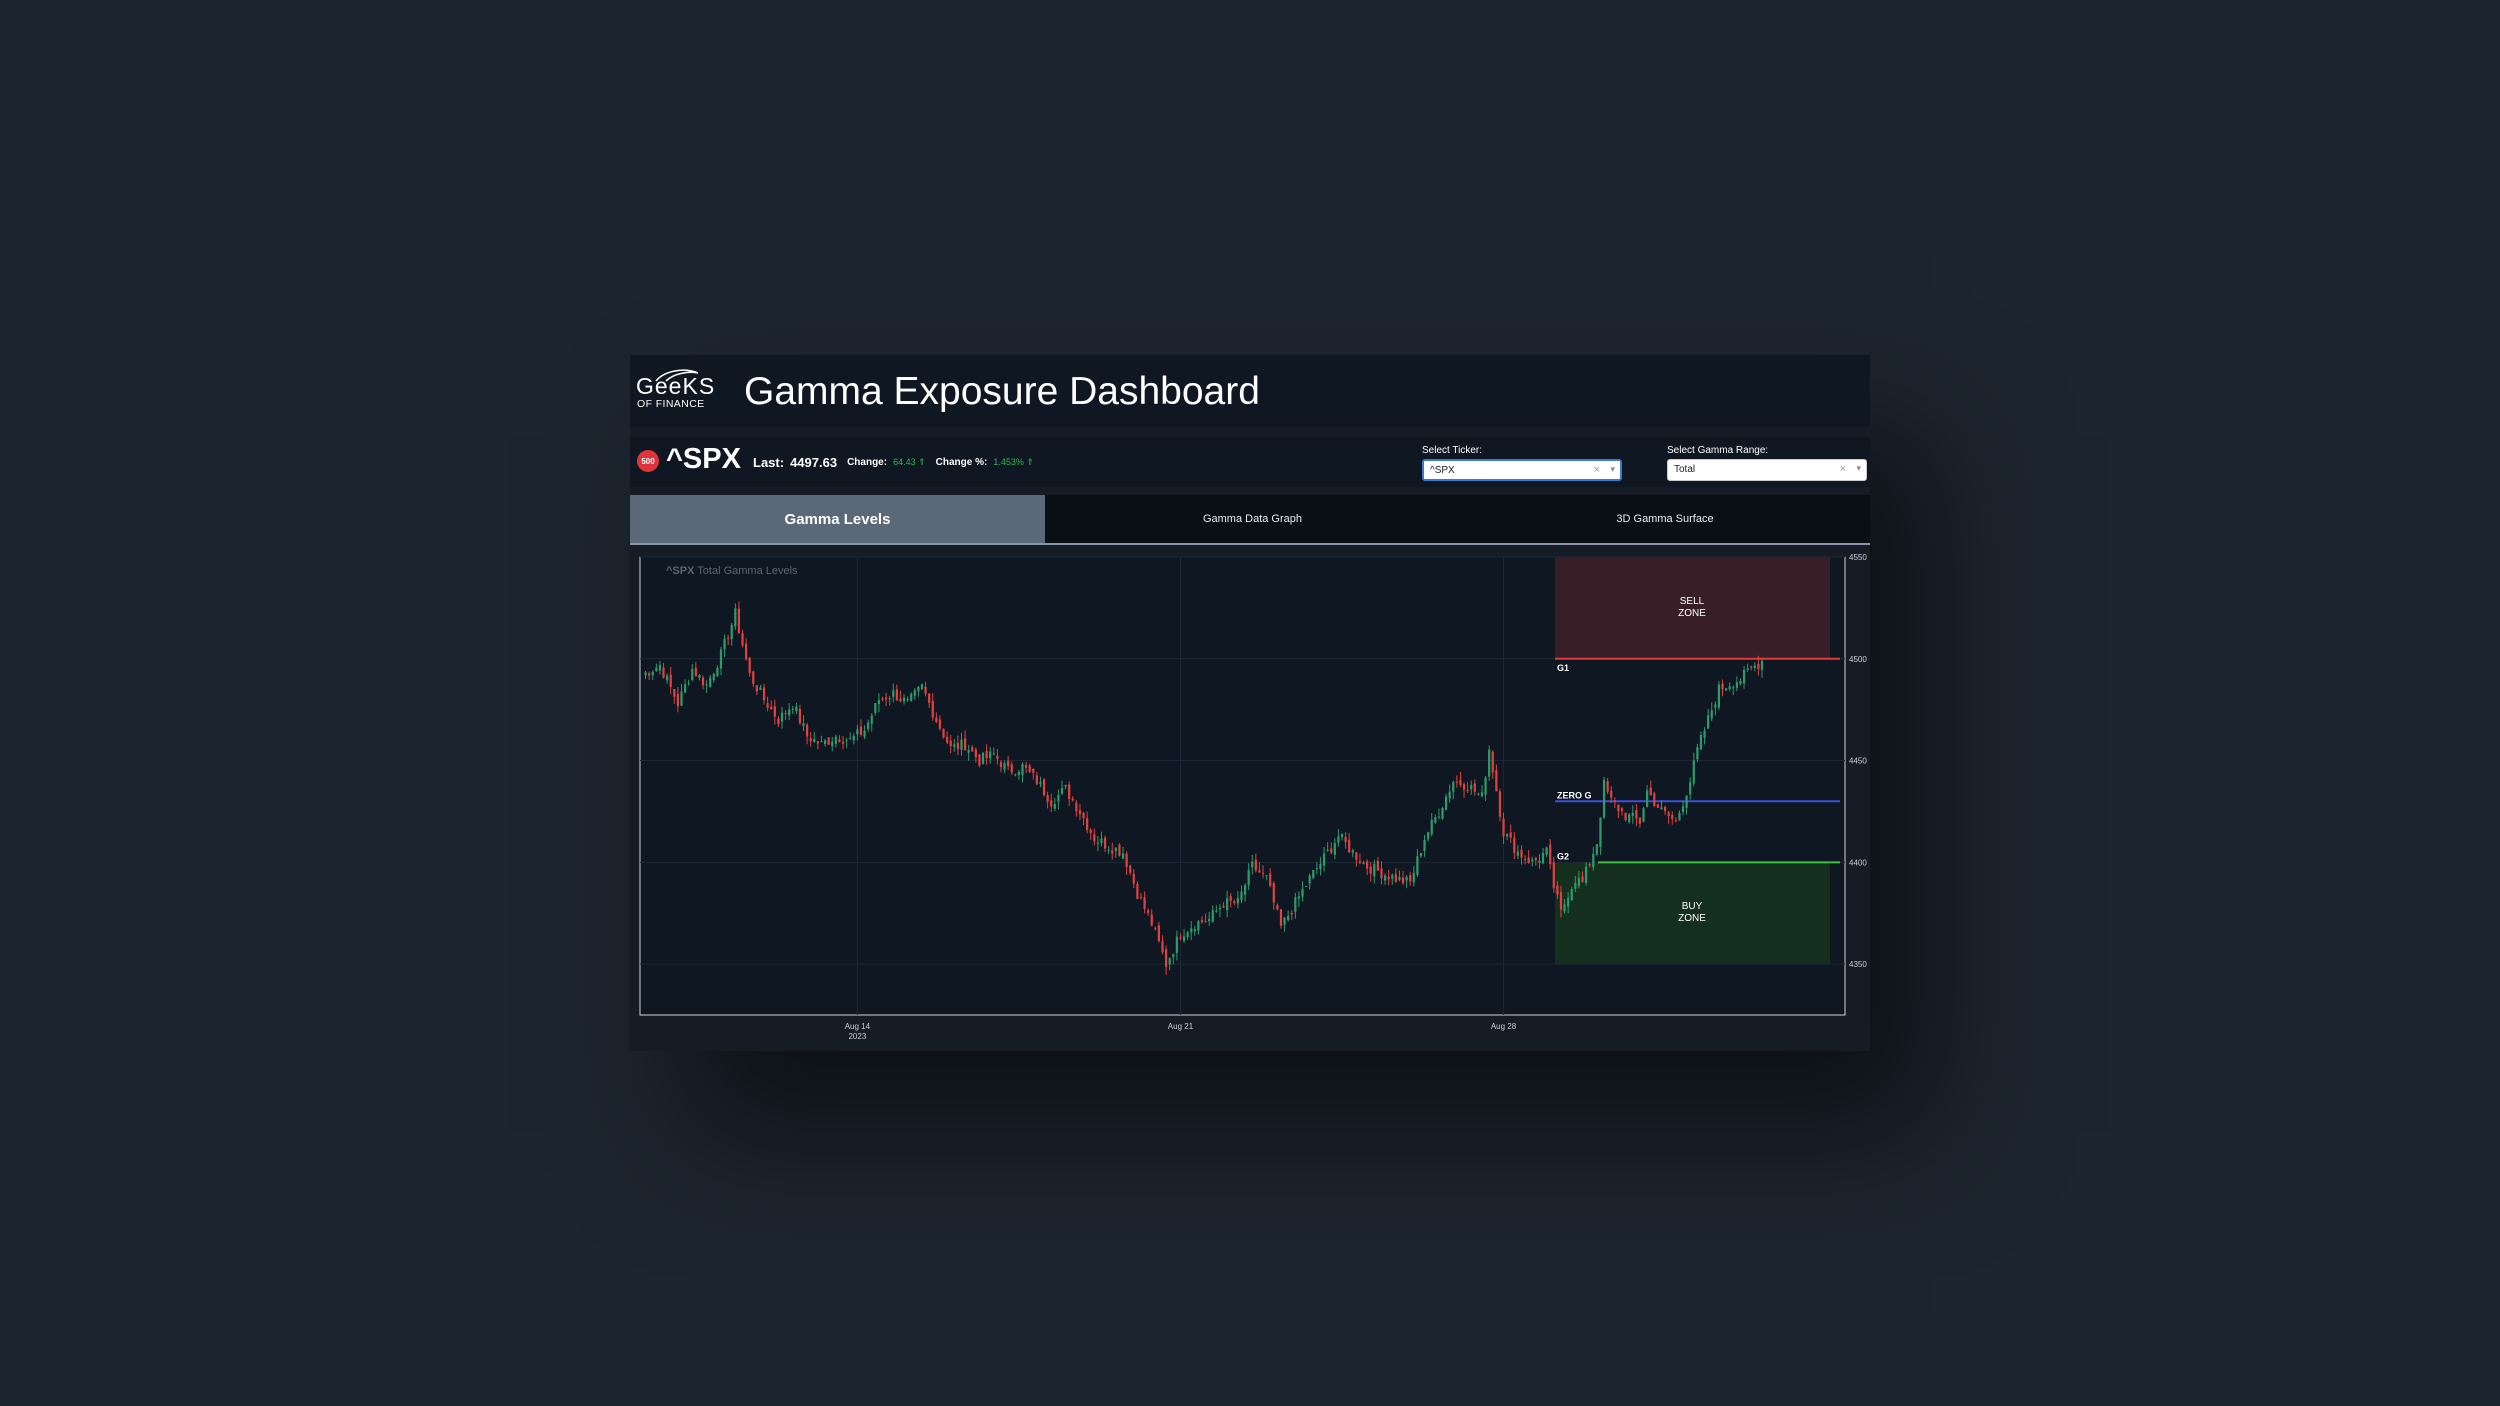  What do you see at coordinates (837, 519) in the screenshot?
I see `tab-gamma-levels: Gamma Levels` at bounding box center [837, 519].